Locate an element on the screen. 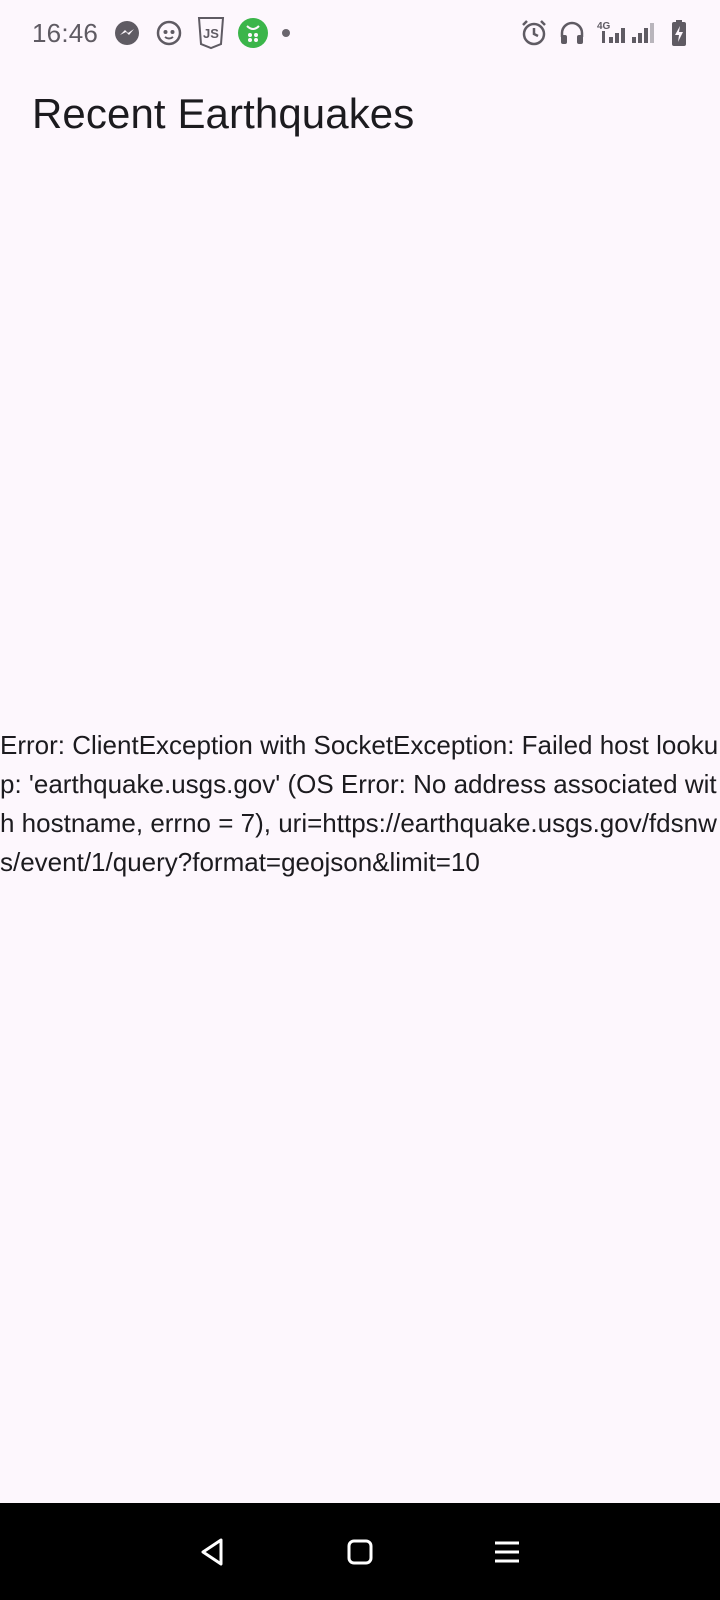  alarm-icon is located at coordinates (534, 33).